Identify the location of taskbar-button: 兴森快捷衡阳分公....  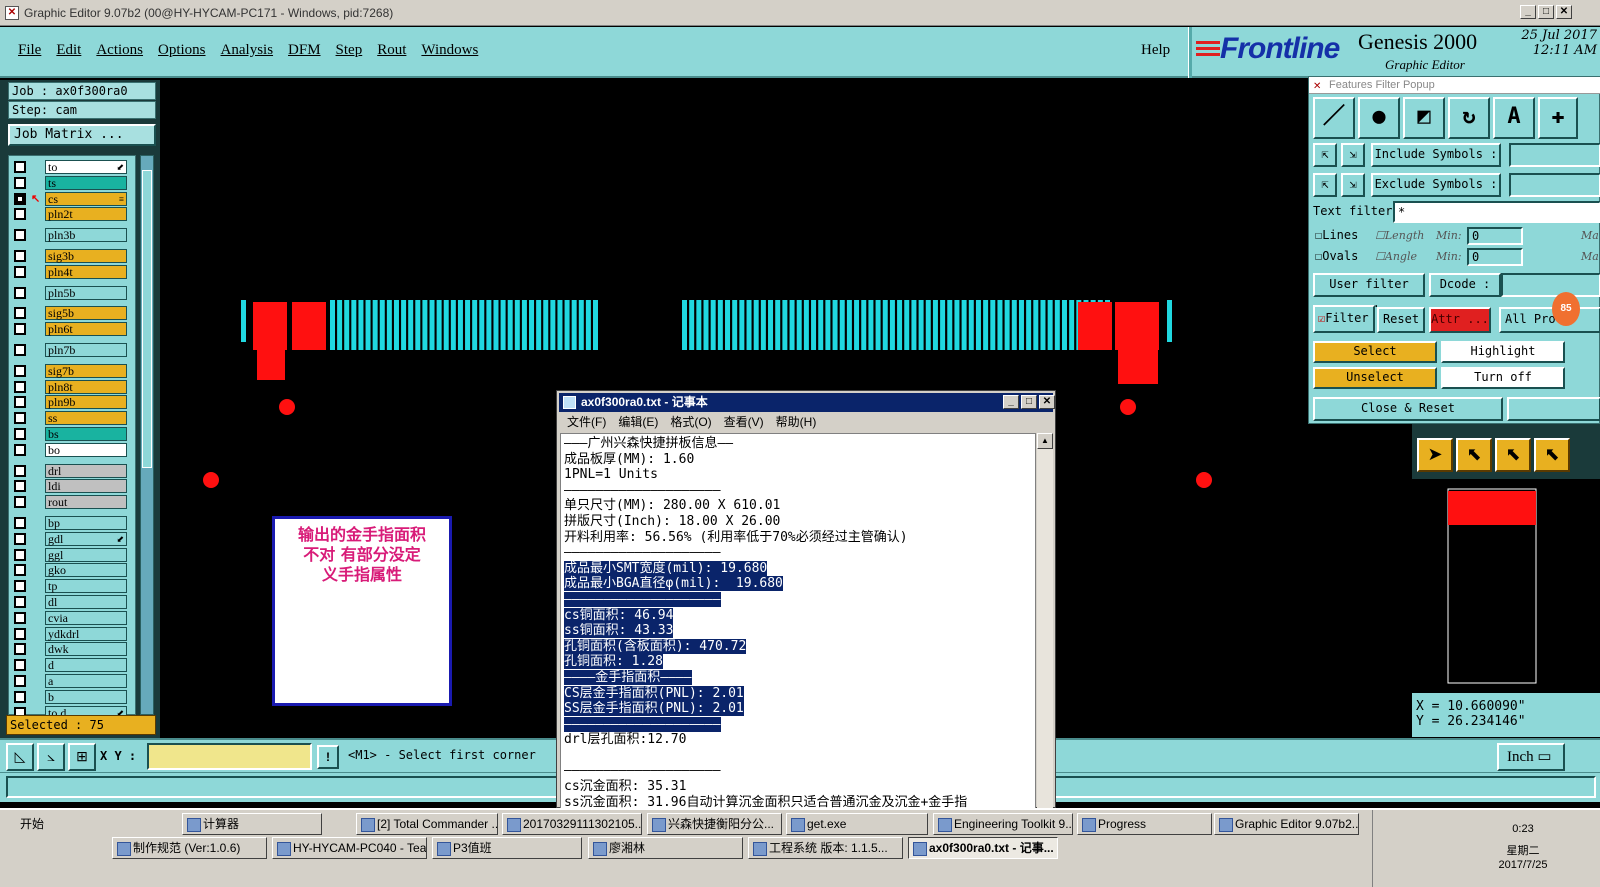
(714, 824).